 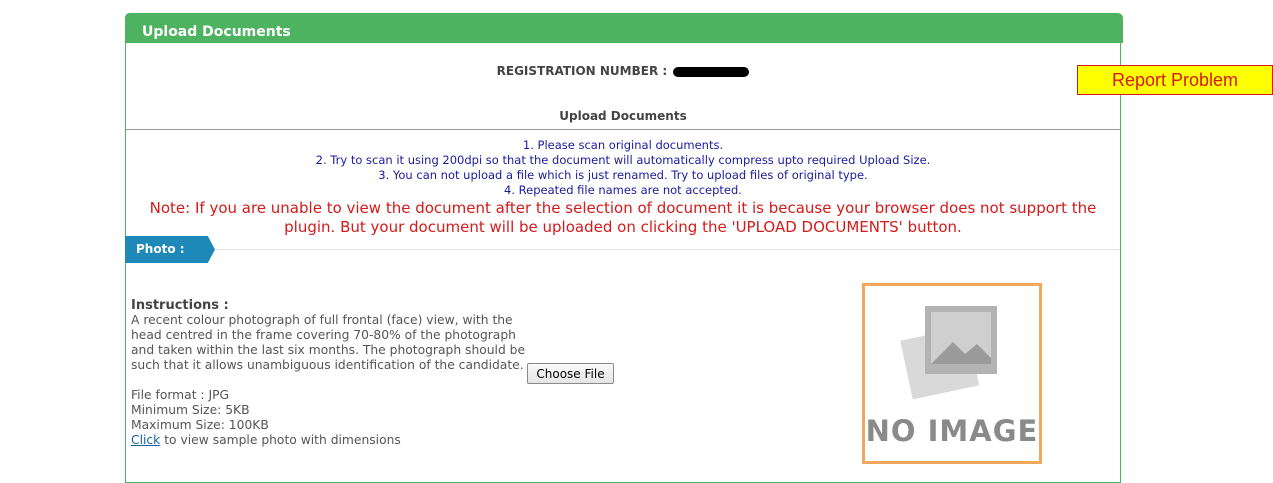 I want to click on note-item: 4. Repeated file names are not accepted., so click(x=623, y=190).